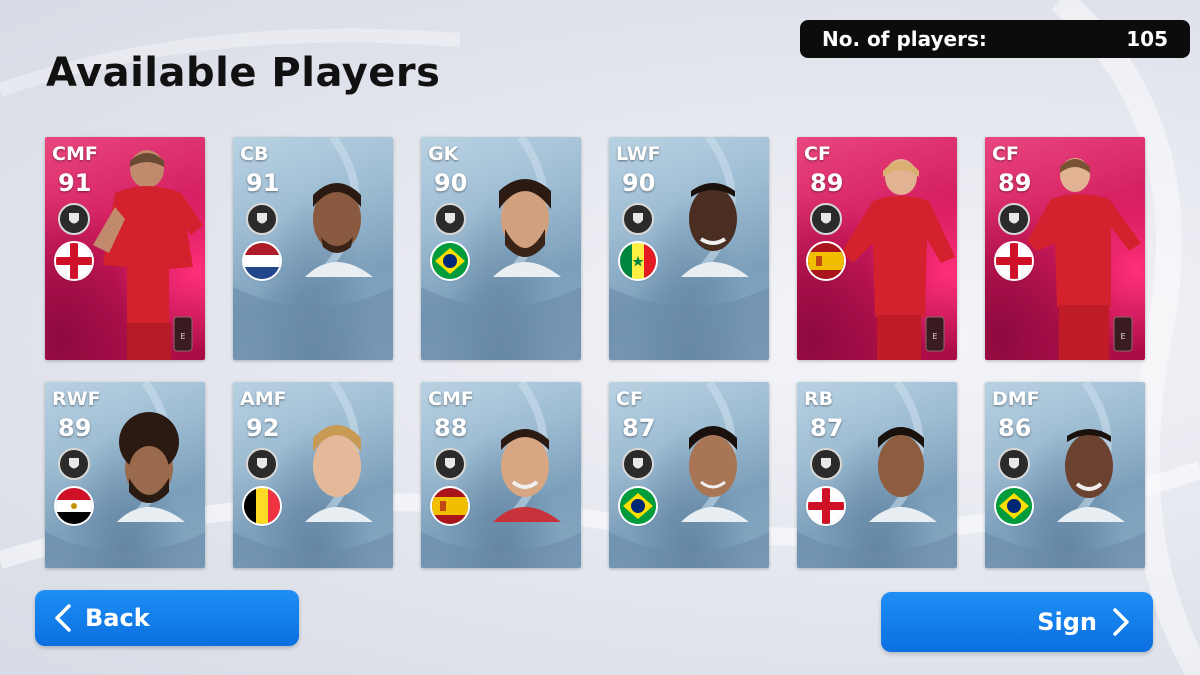  Describe the element at coordinates (76, 399) in the screenshot. I see `player-position: RWF` at that location.